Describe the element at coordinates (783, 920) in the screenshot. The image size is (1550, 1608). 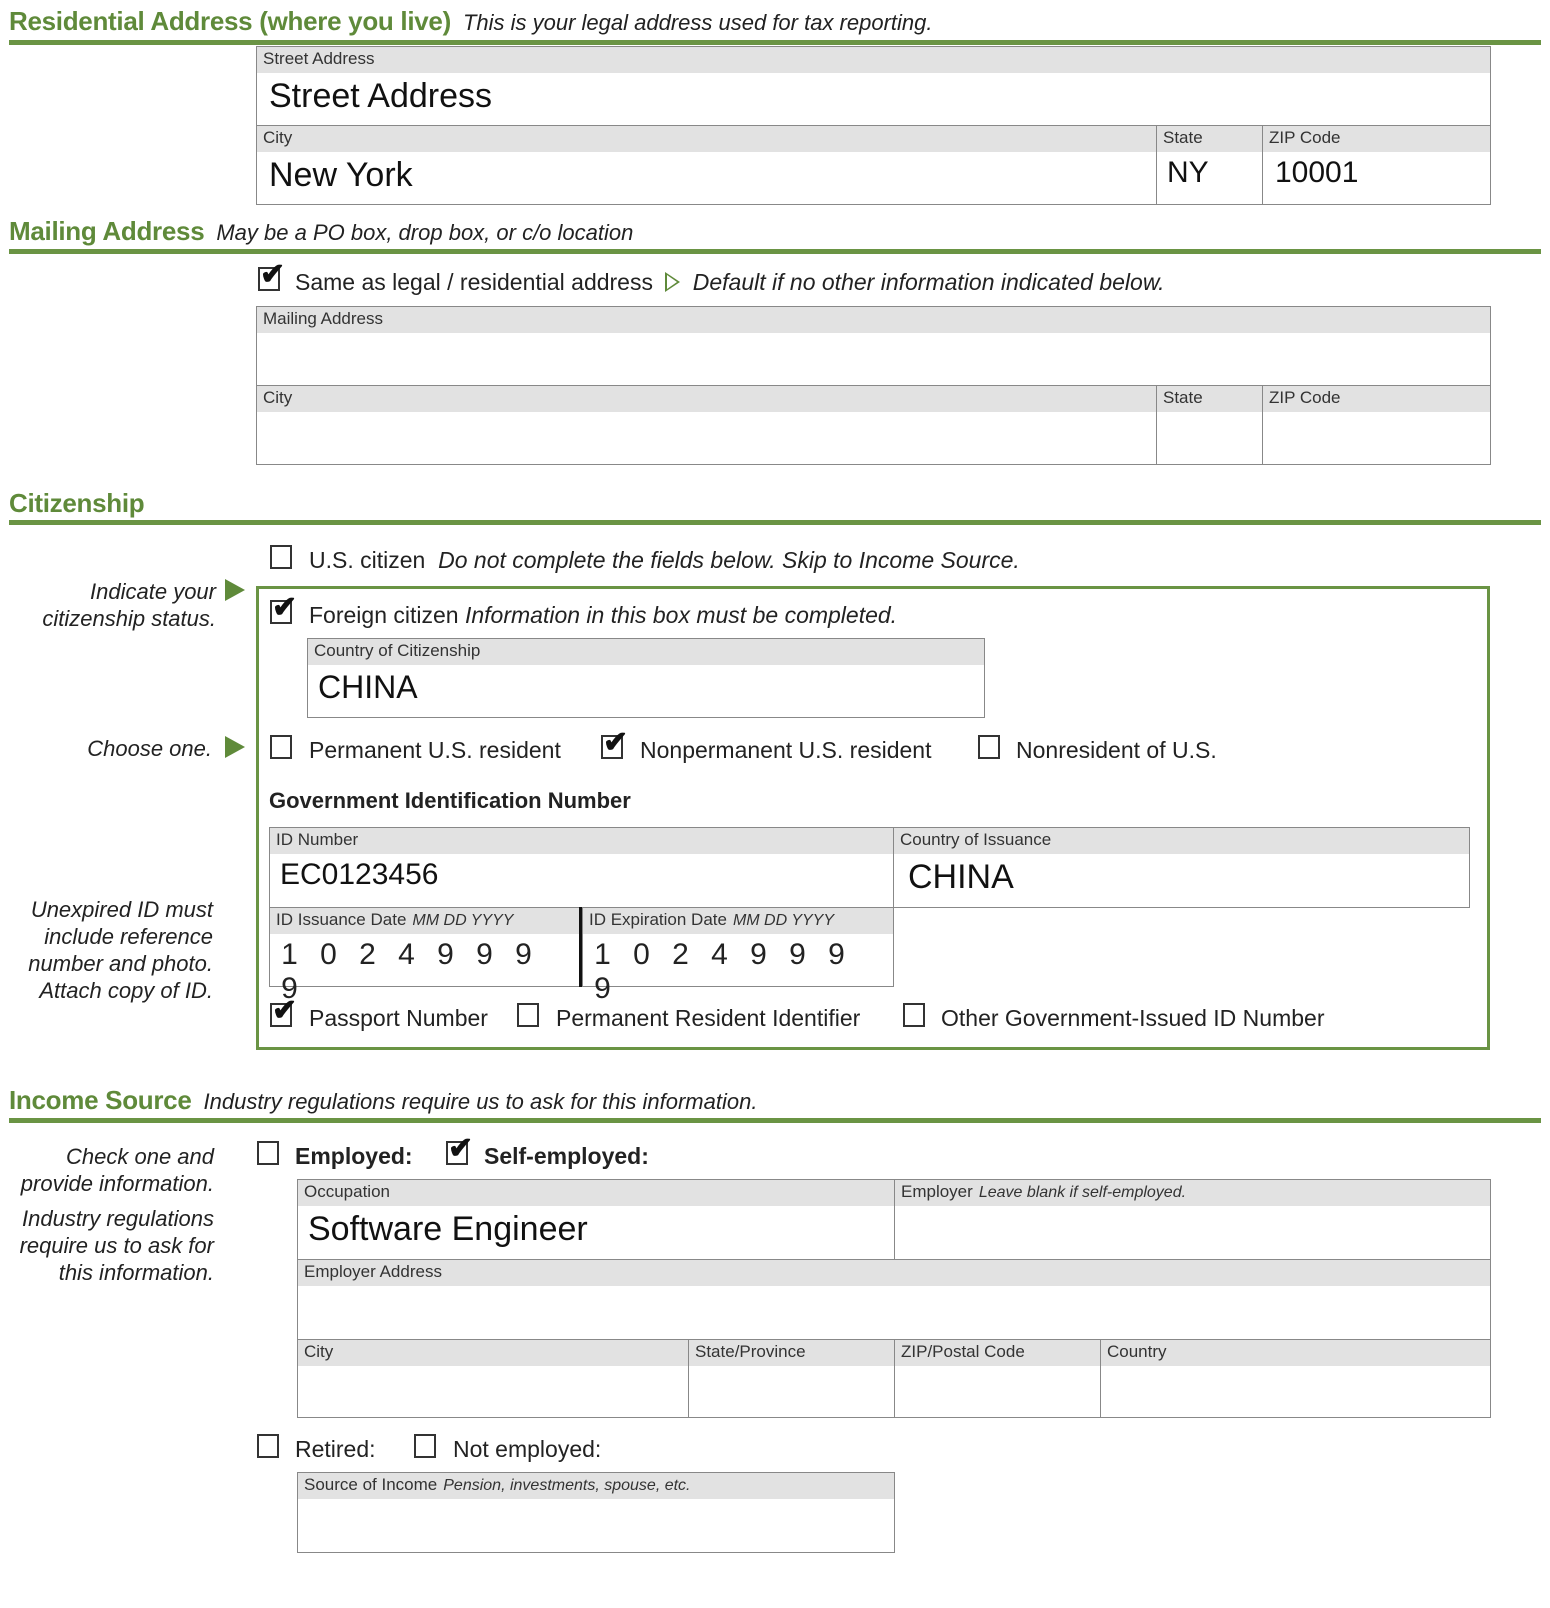
I see `exp-date-format: MM DD YYYY` at that location.